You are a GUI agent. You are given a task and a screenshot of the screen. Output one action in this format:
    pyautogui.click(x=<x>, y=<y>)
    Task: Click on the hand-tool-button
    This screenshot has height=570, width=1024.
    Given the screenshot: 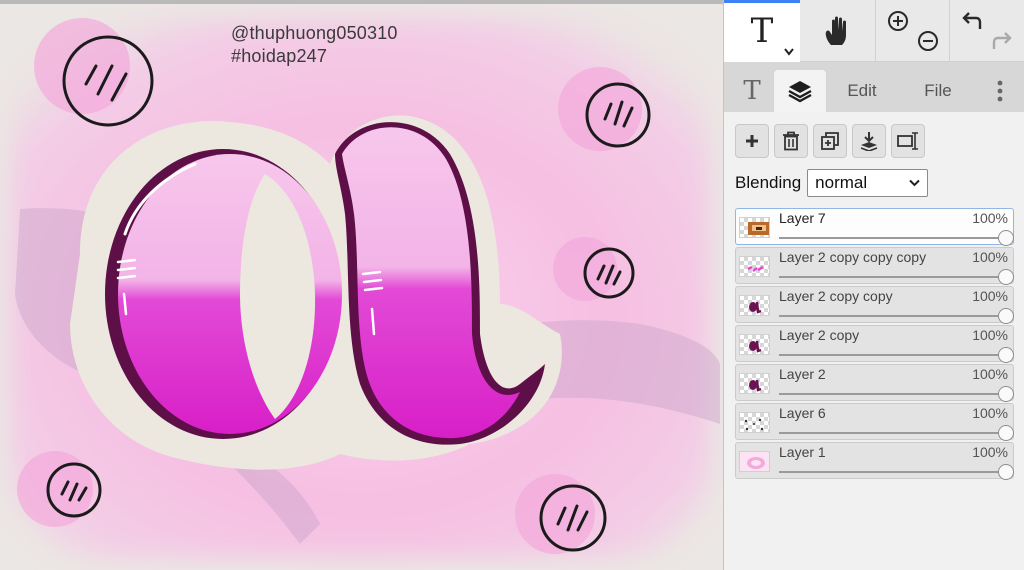 What is the action you would take?
    pyautogui.click(x=838, y=31)
    